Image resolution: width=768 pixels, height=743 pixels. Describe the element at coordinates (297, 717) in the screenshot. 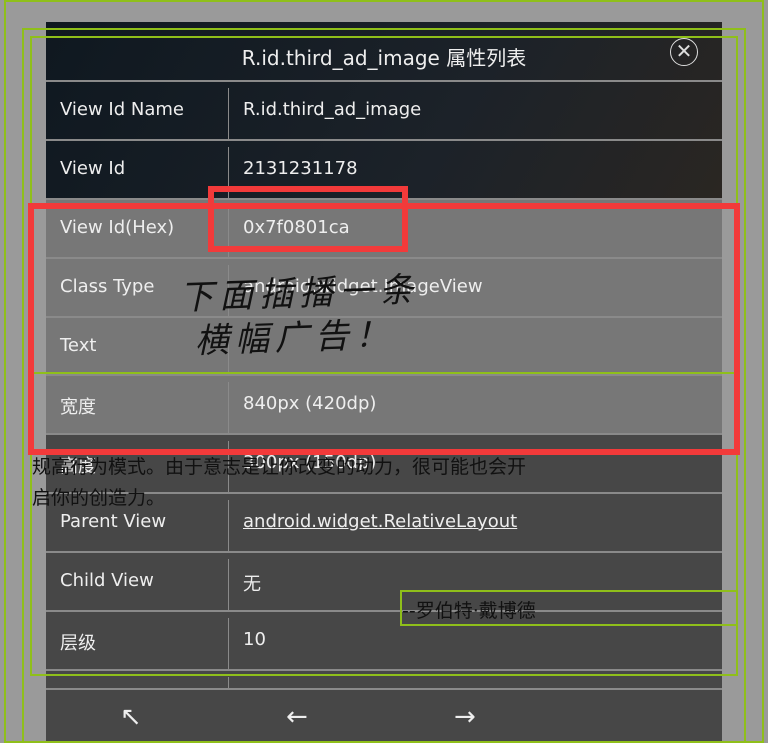

I see `previous-arrow-icon: ←` at that location.